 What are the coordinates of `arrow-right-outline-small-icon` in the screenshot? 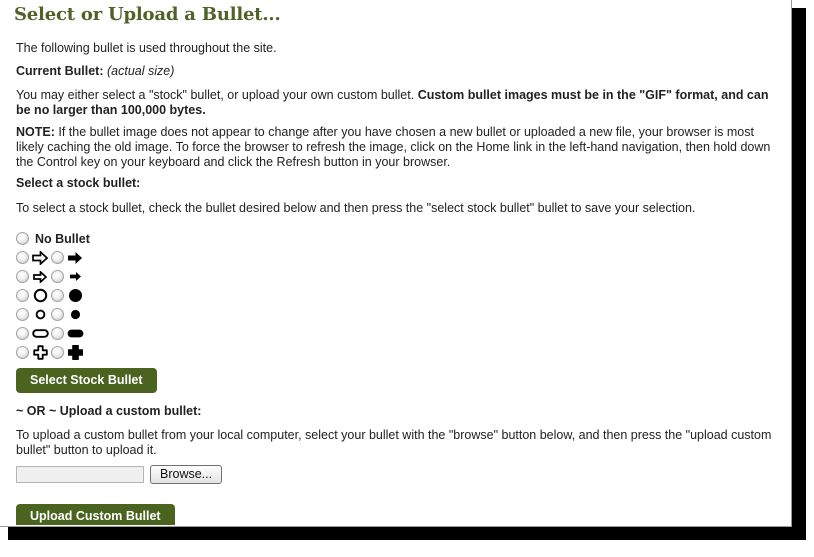 It's located at (40, 276).